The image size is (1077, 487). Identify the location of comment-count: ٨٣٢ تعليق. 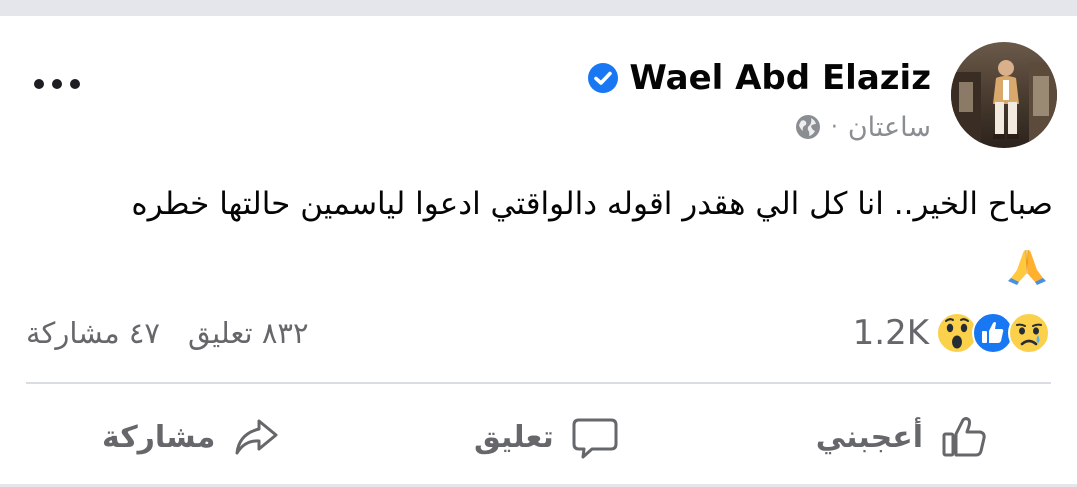
(248, 333).